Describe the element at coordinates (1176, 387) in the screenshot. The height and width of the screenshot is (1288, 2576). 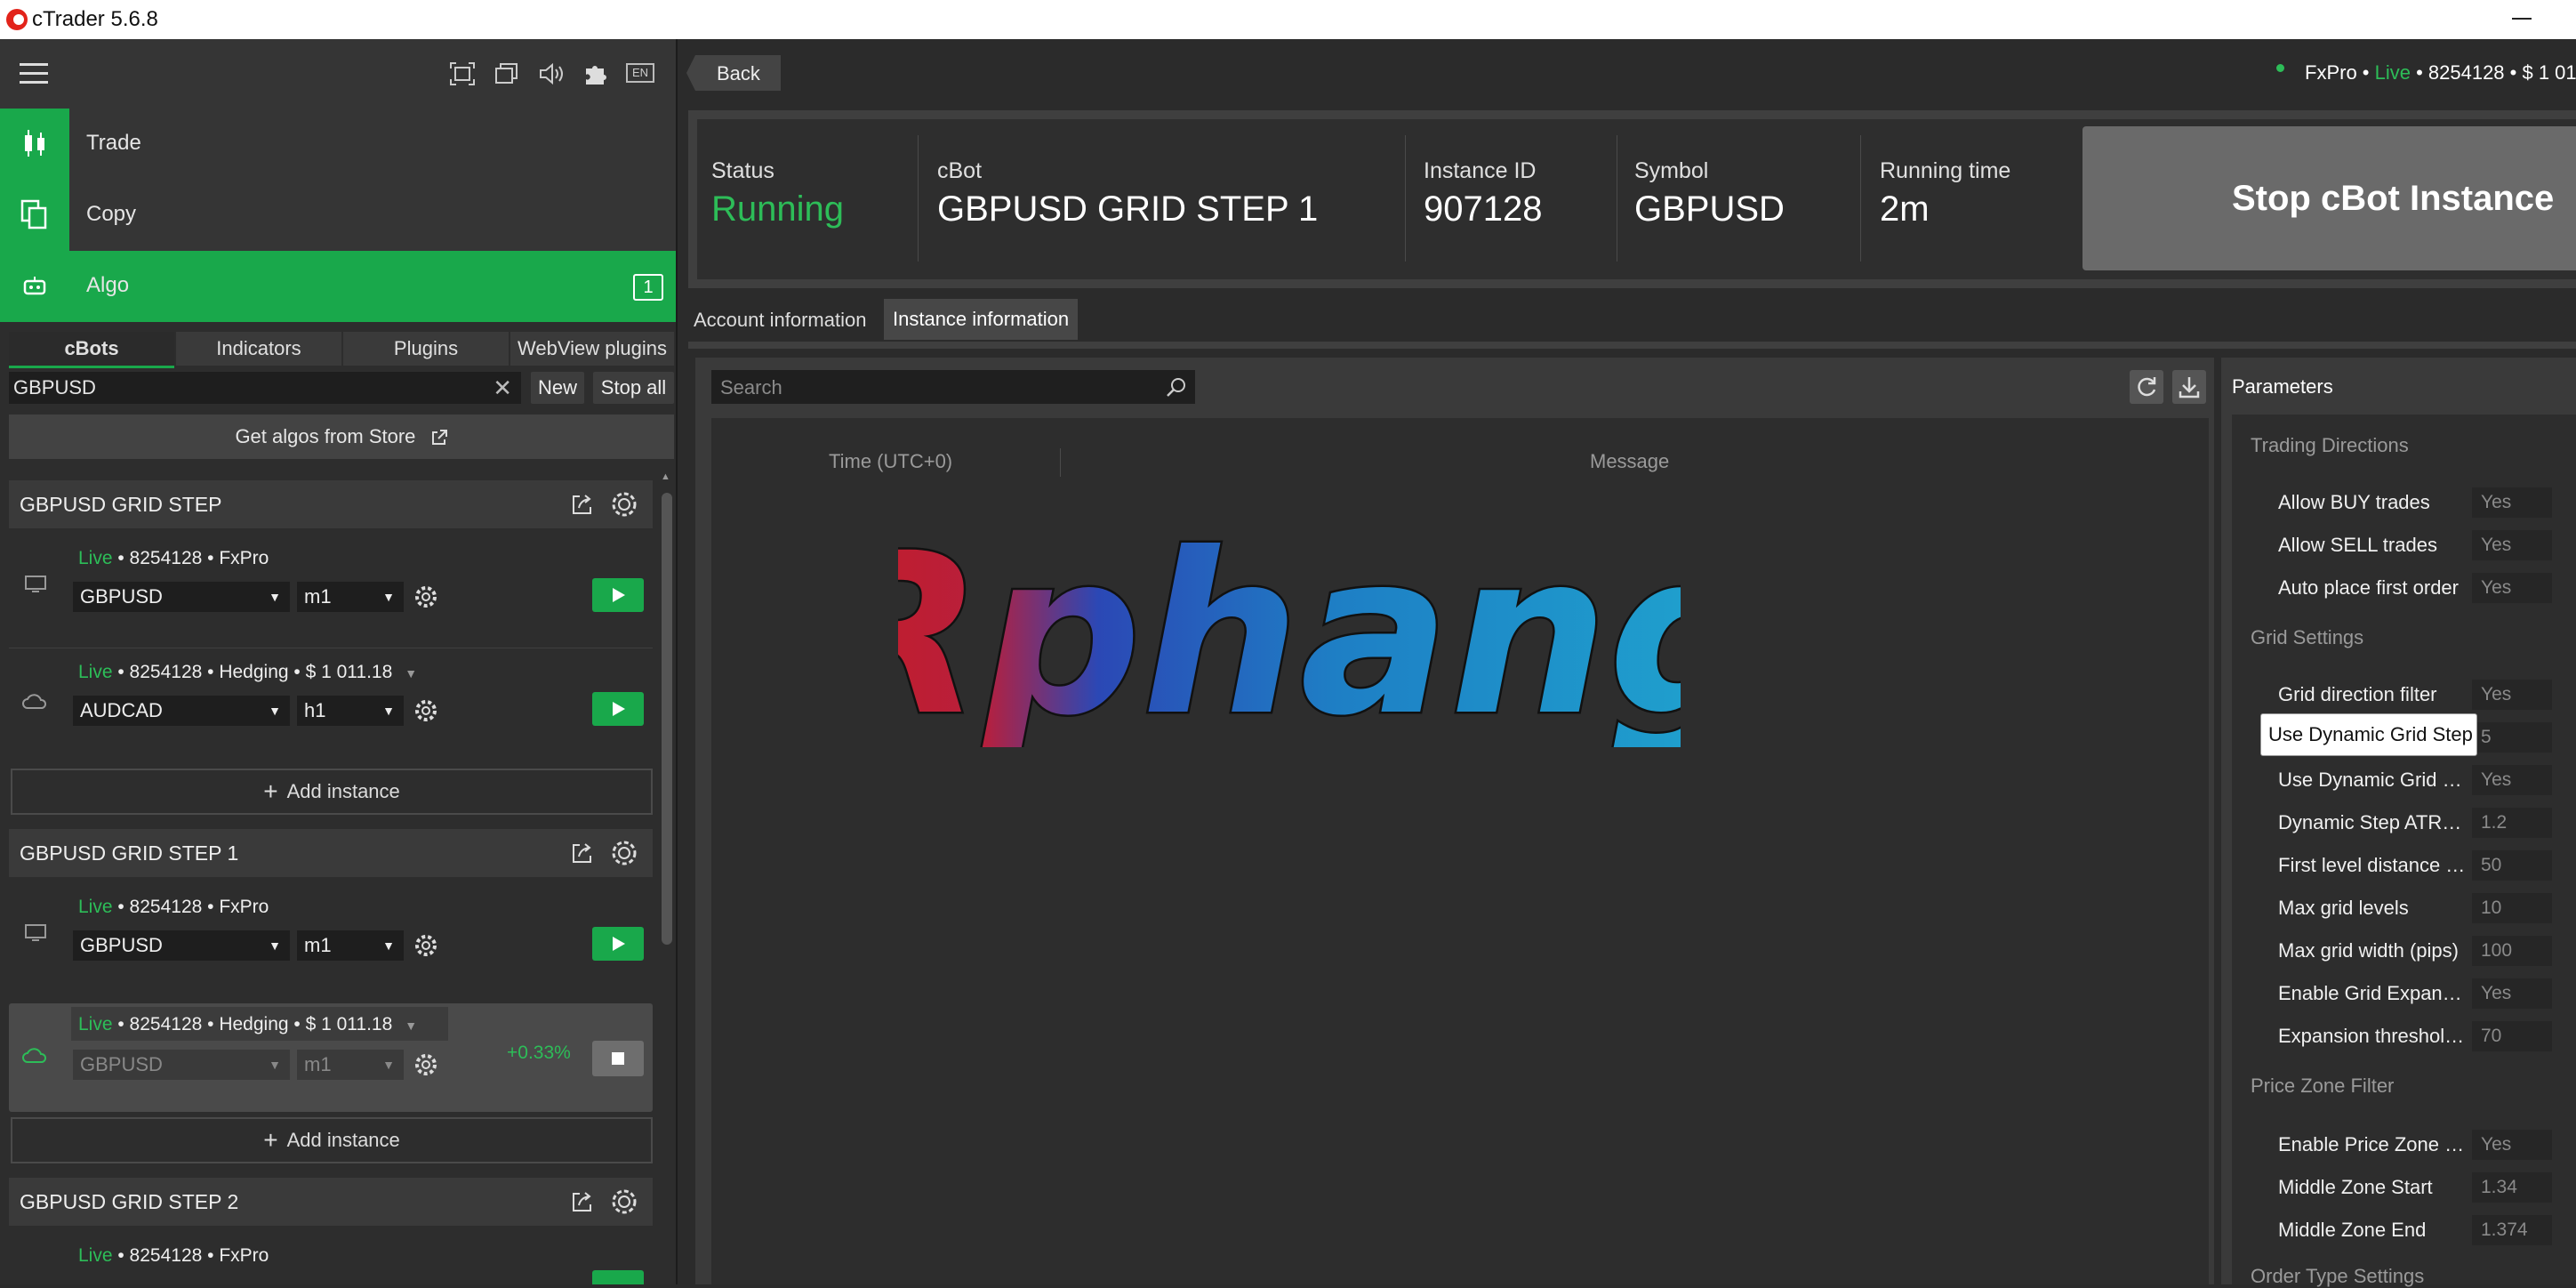
I see `search-icon` at that location.